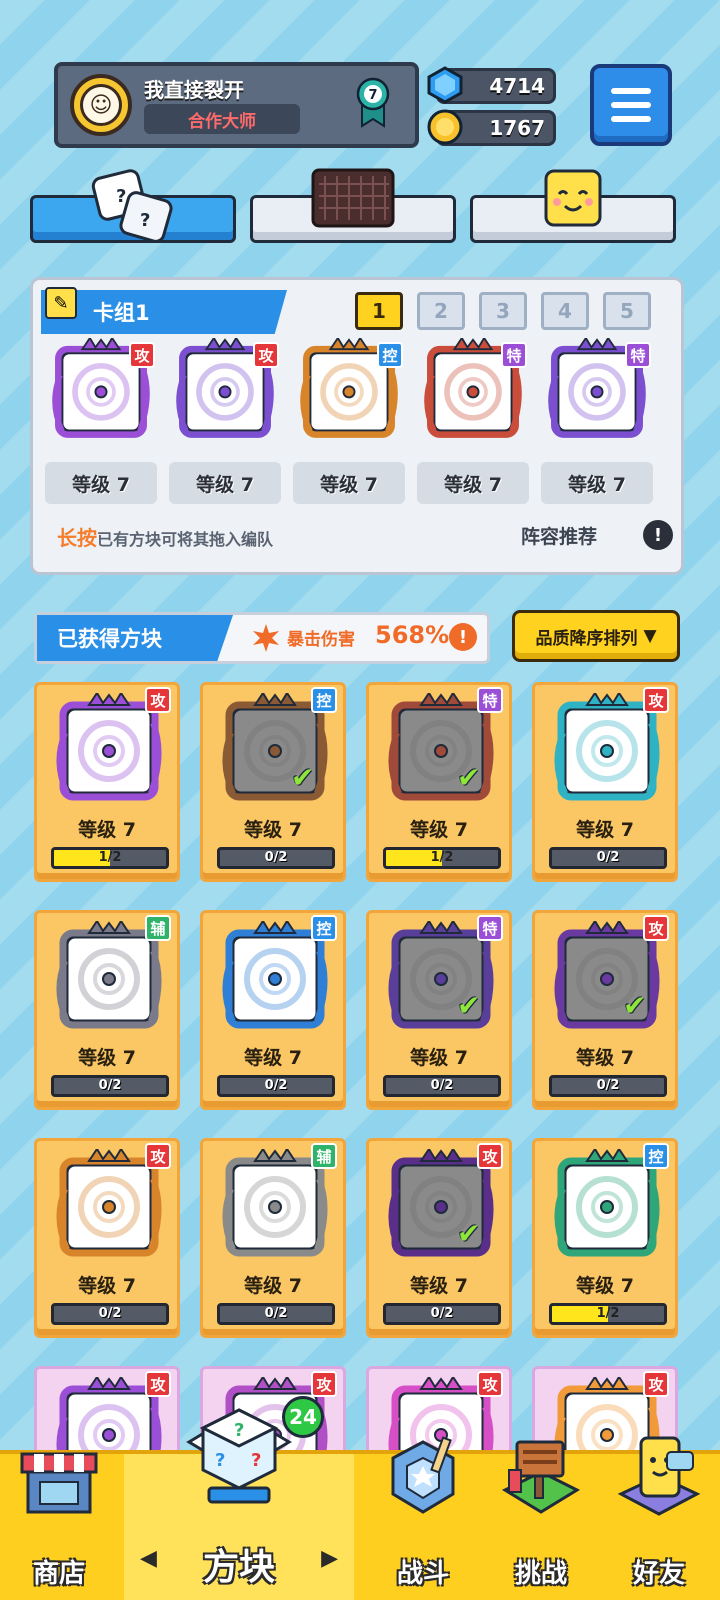 This screenshot has height=1600, width=720. Describe the element at coordinates (608, 1313) in the screenshot. I see `progress-text: 1/2` at that location.